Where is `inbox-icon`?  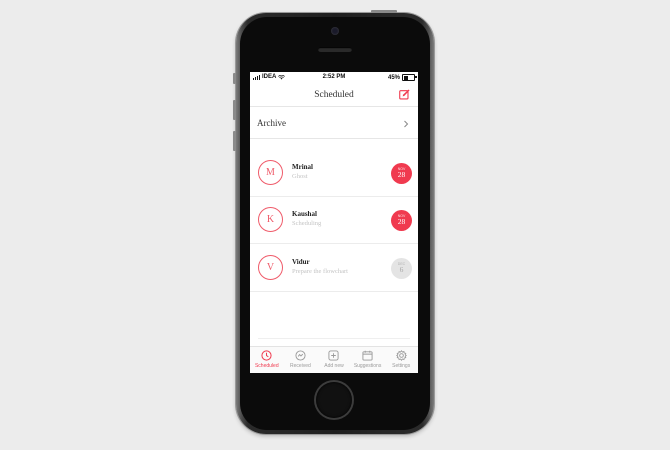
inbox-icon is located at coordinates (300, 355).